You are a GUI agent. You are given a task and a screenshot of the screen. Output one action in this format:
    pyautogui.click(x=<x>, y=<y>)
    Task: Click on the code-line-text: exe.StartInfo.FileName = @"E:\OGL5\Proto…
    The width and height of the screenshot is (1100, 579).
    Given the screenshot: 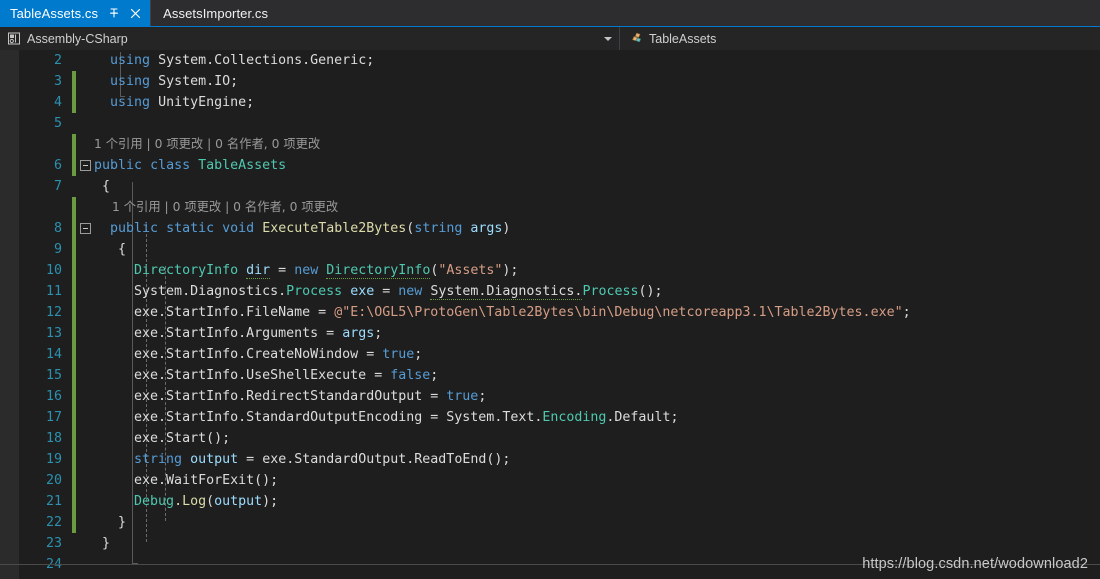 What is the action you would take?
    pyautogui.click(x=597, y=312)
    